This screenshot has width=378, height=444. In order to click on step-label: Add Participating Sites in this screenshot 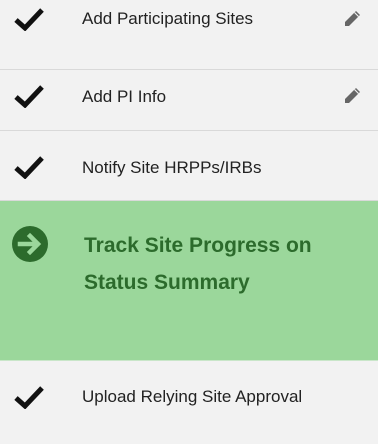, I will do `click(168, 18)`.